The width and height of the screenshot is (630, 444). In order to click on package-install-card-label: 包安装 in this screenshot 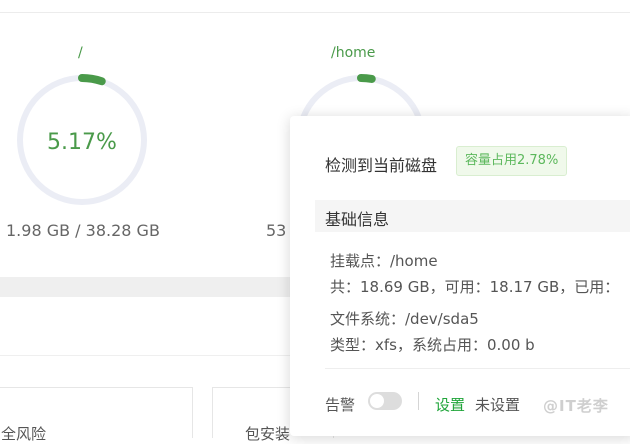, I will do `click(268, 434)`.